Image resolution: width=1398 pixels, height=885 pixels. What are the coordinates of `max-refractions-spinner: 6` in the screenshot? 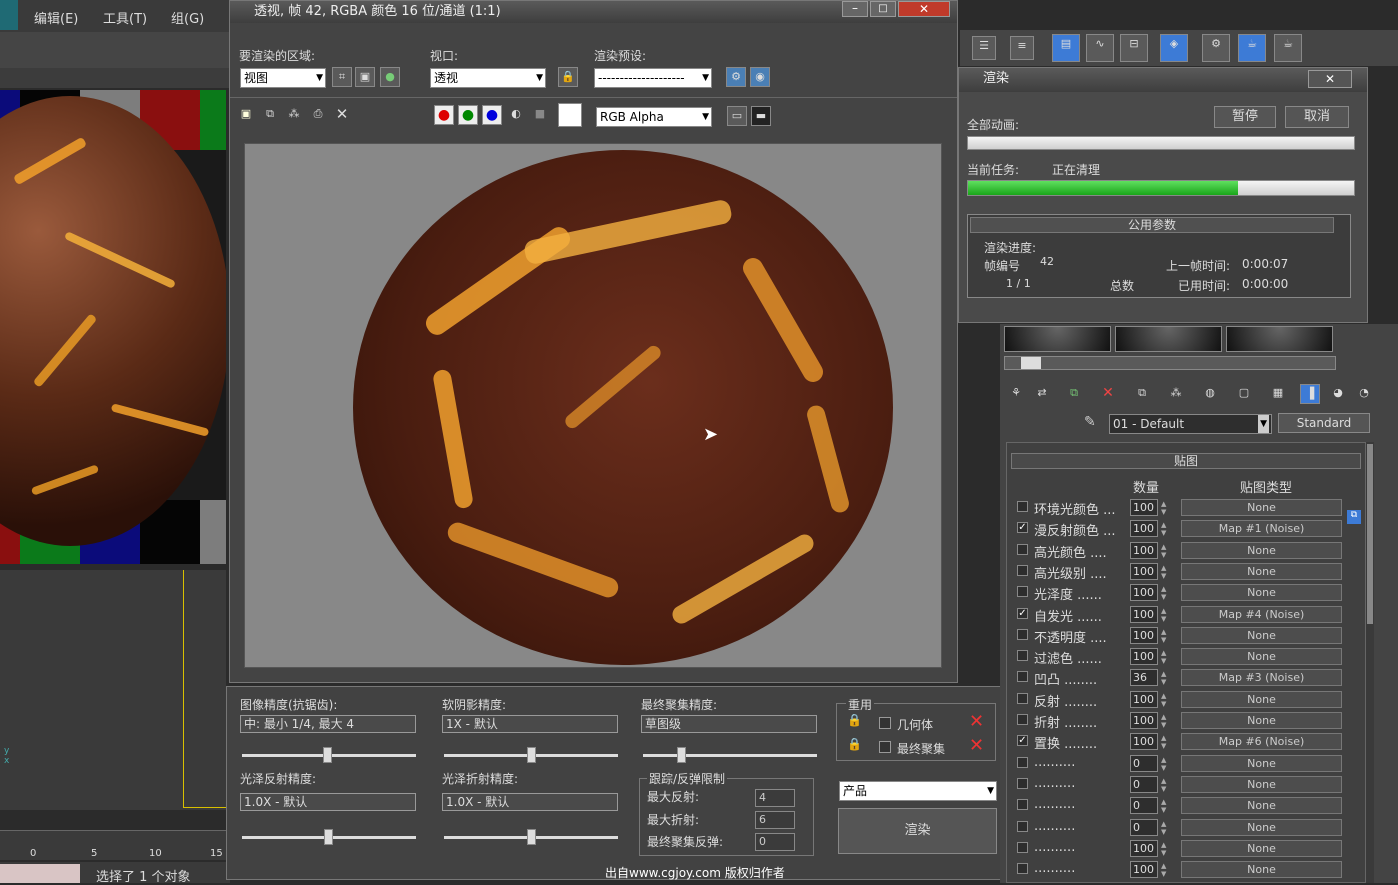 It's located at (775, 820).